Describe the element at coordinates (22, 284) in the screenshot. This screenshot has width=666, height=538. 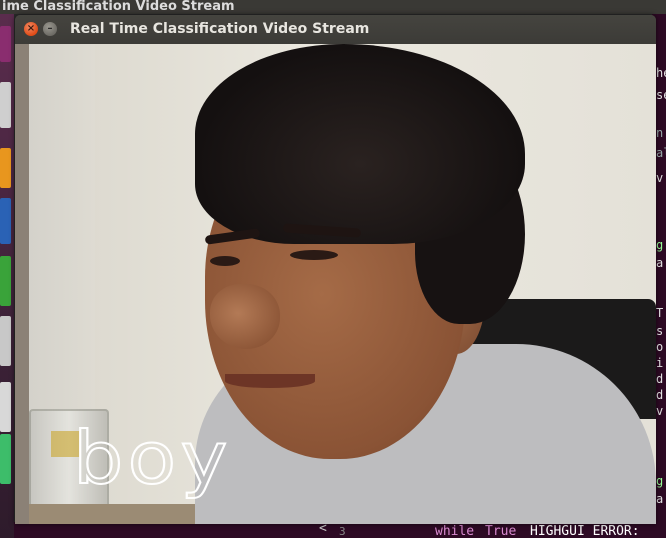
I see `picture-frame-edge` at that location.